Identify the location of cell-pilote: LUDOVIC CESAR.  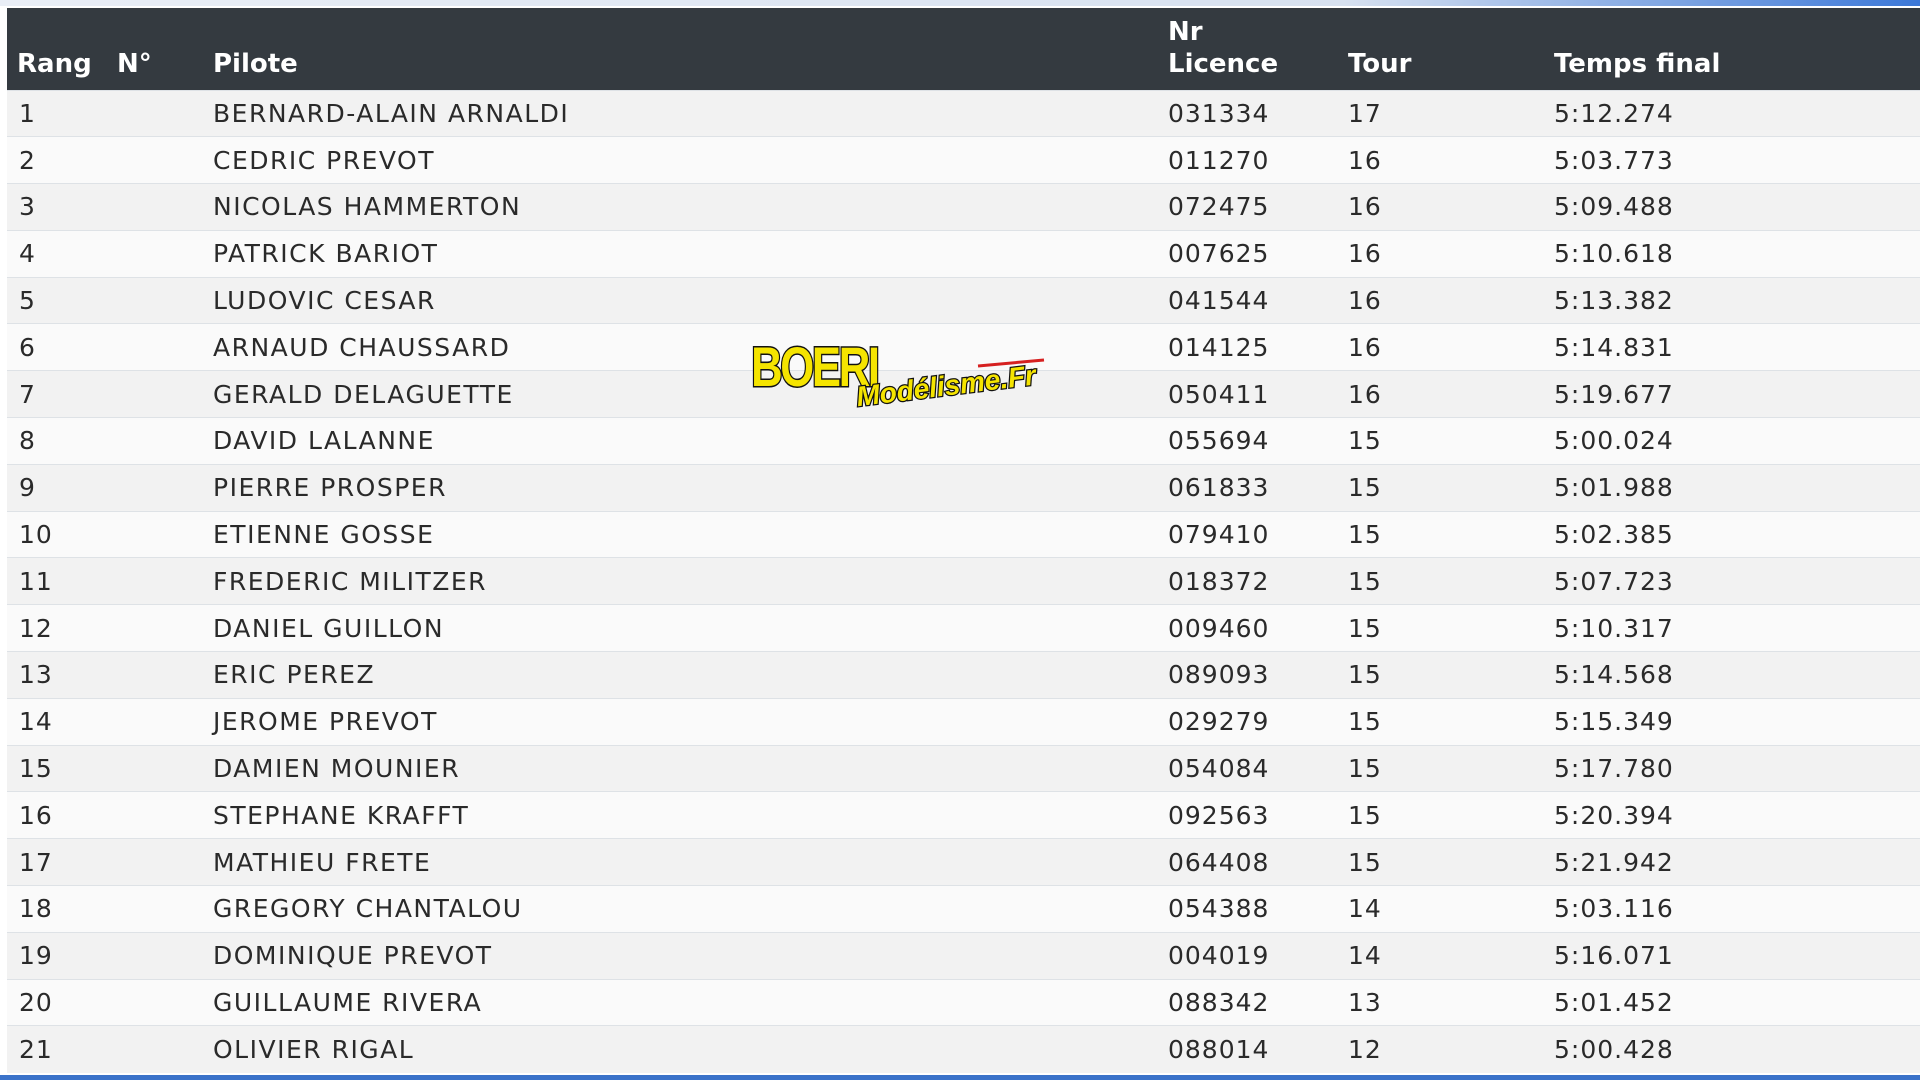
(324, 301).